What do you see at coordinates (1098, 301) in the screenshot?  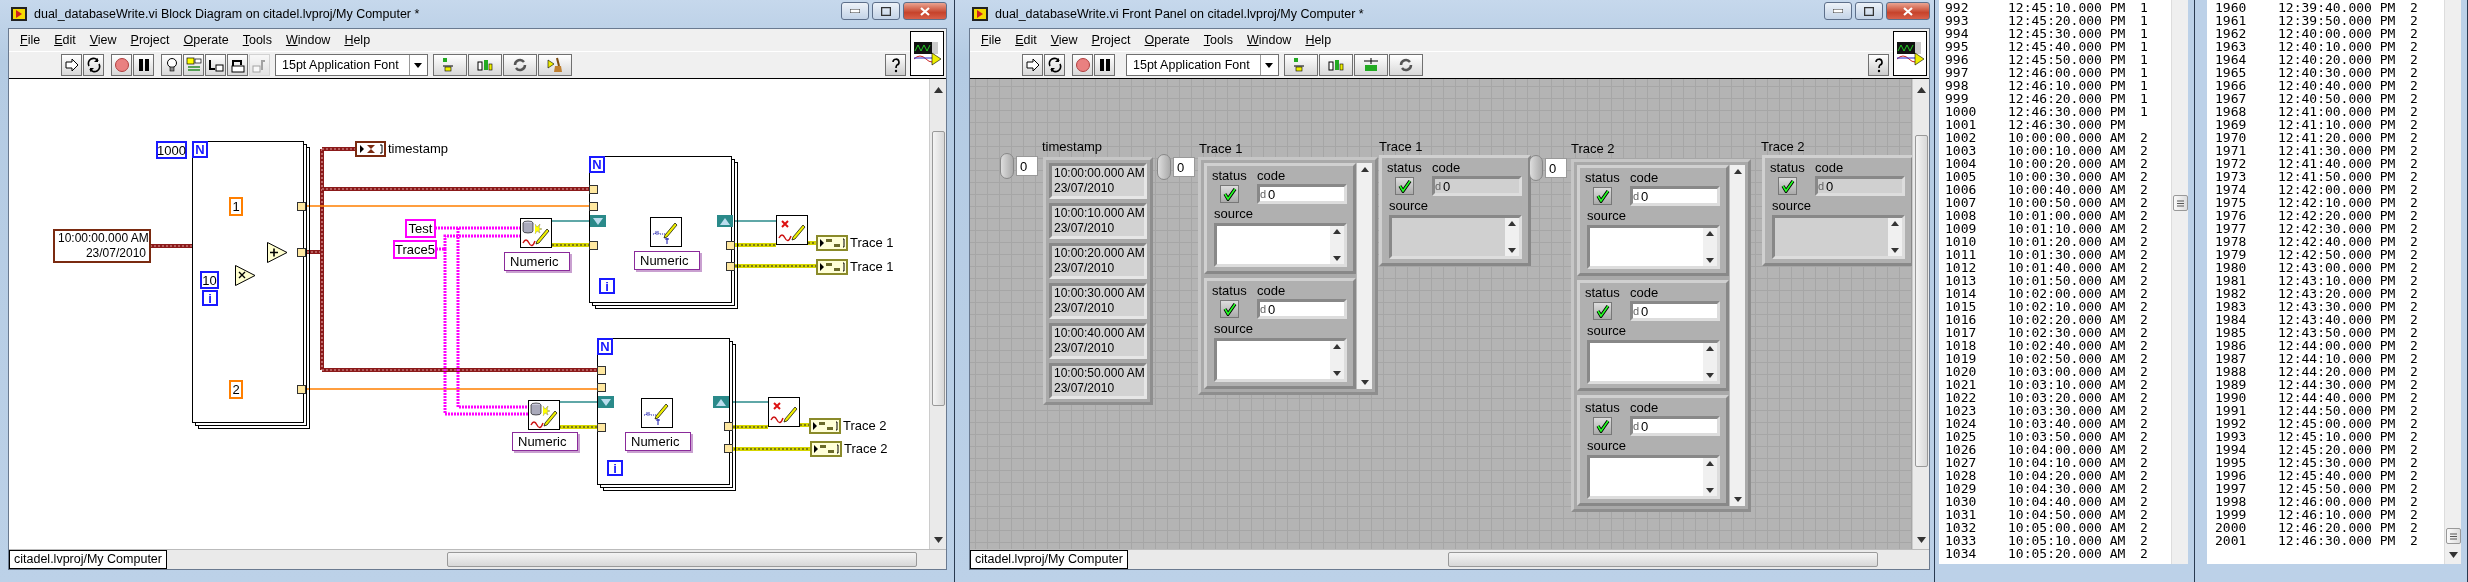 I see `timestamp-field: 10:00:30.000 AM 23/07/2010` at bounding box center [1098, 301].